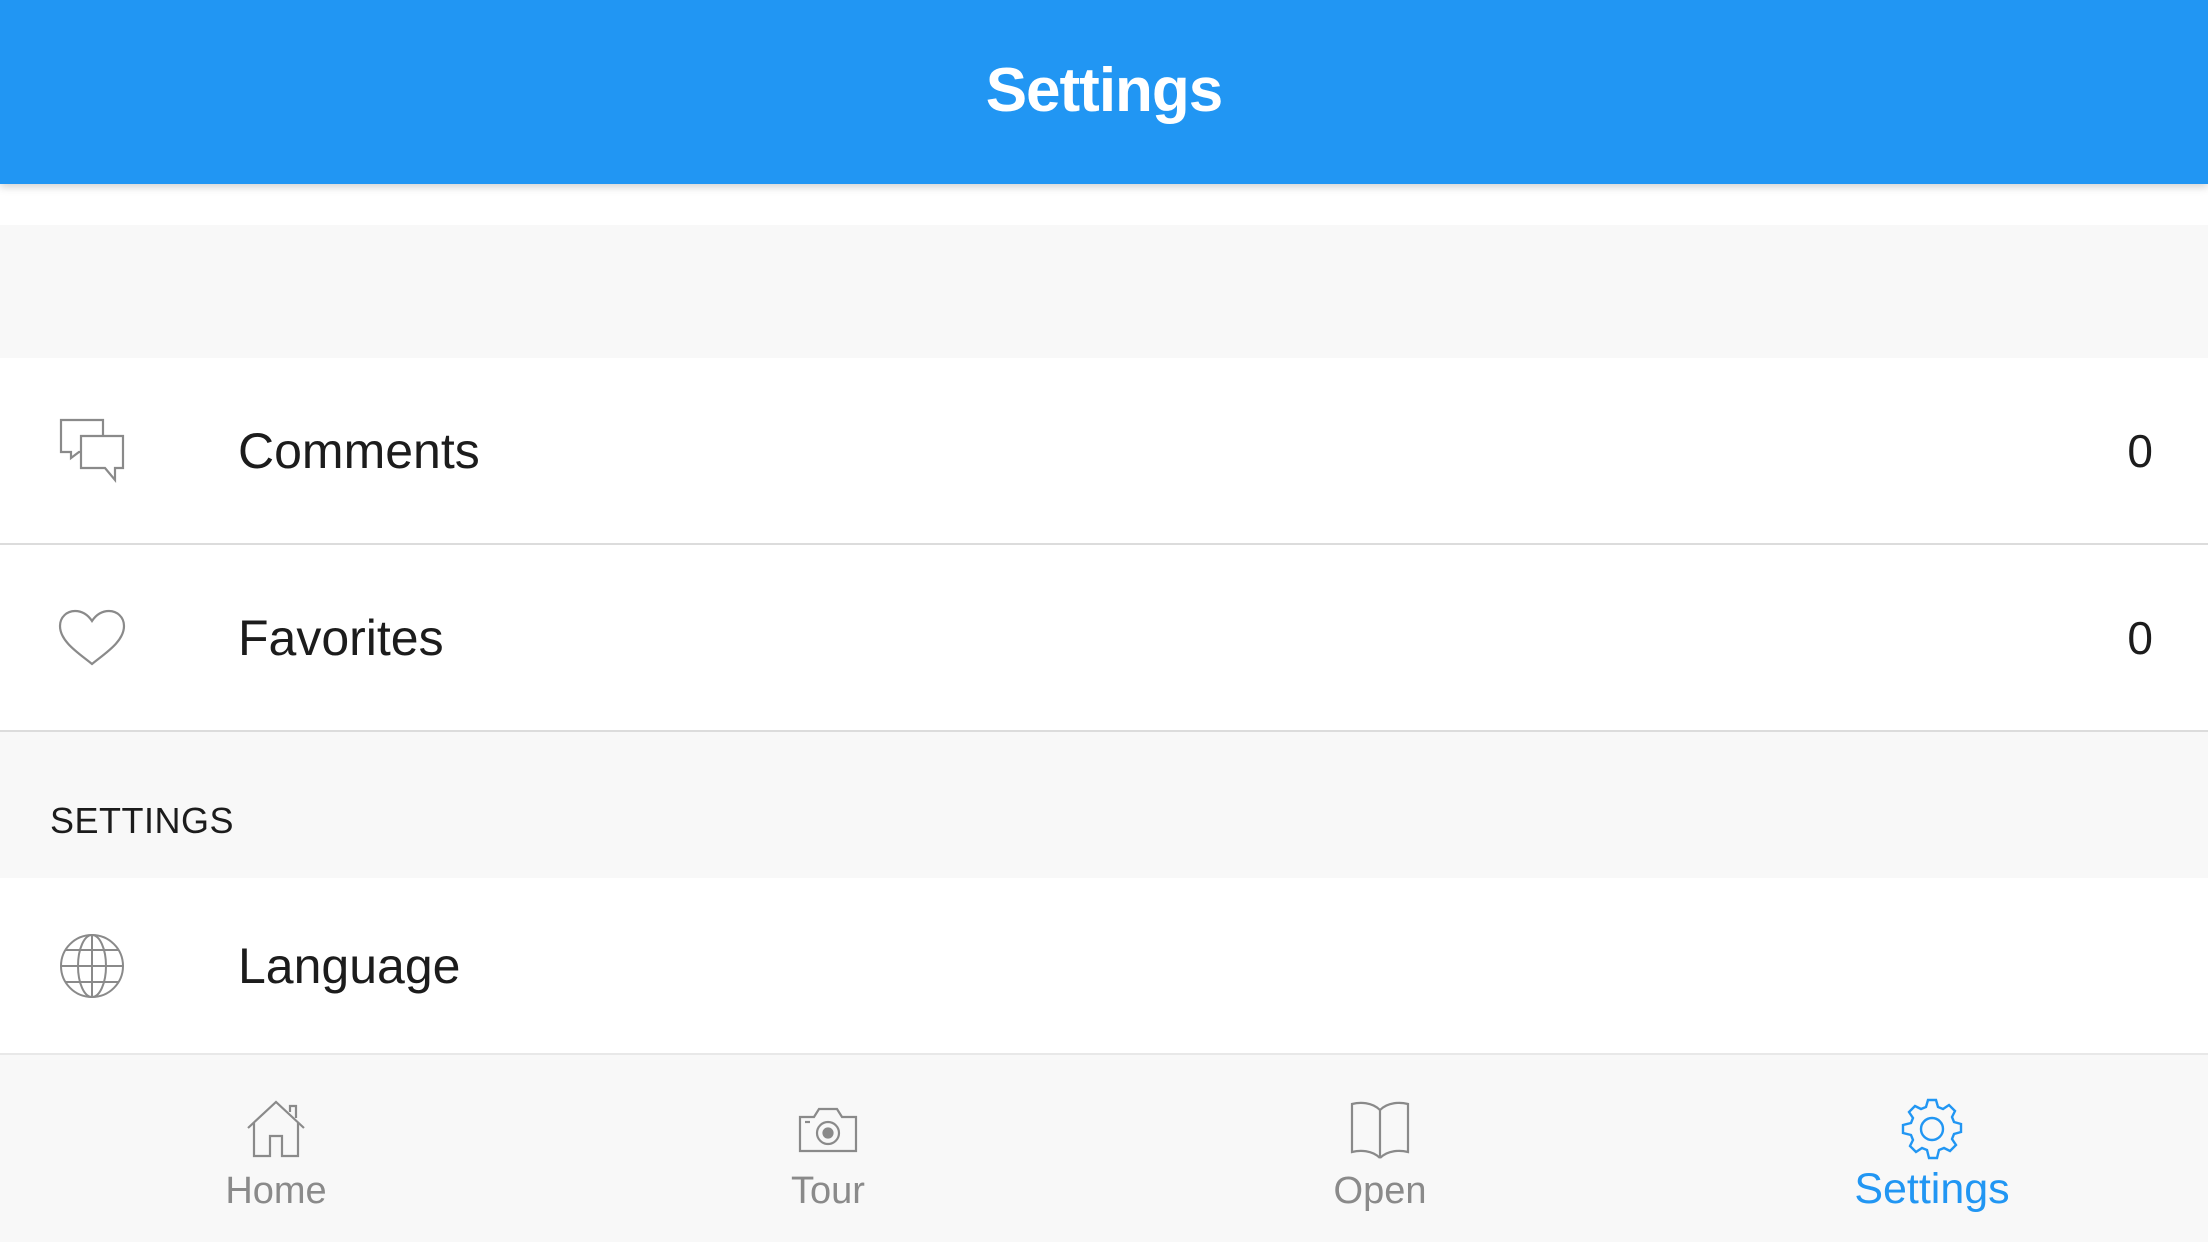 The height and width of the screenshot is (1242, 2208). I want to click on section-spacer, so click(1104, 291).